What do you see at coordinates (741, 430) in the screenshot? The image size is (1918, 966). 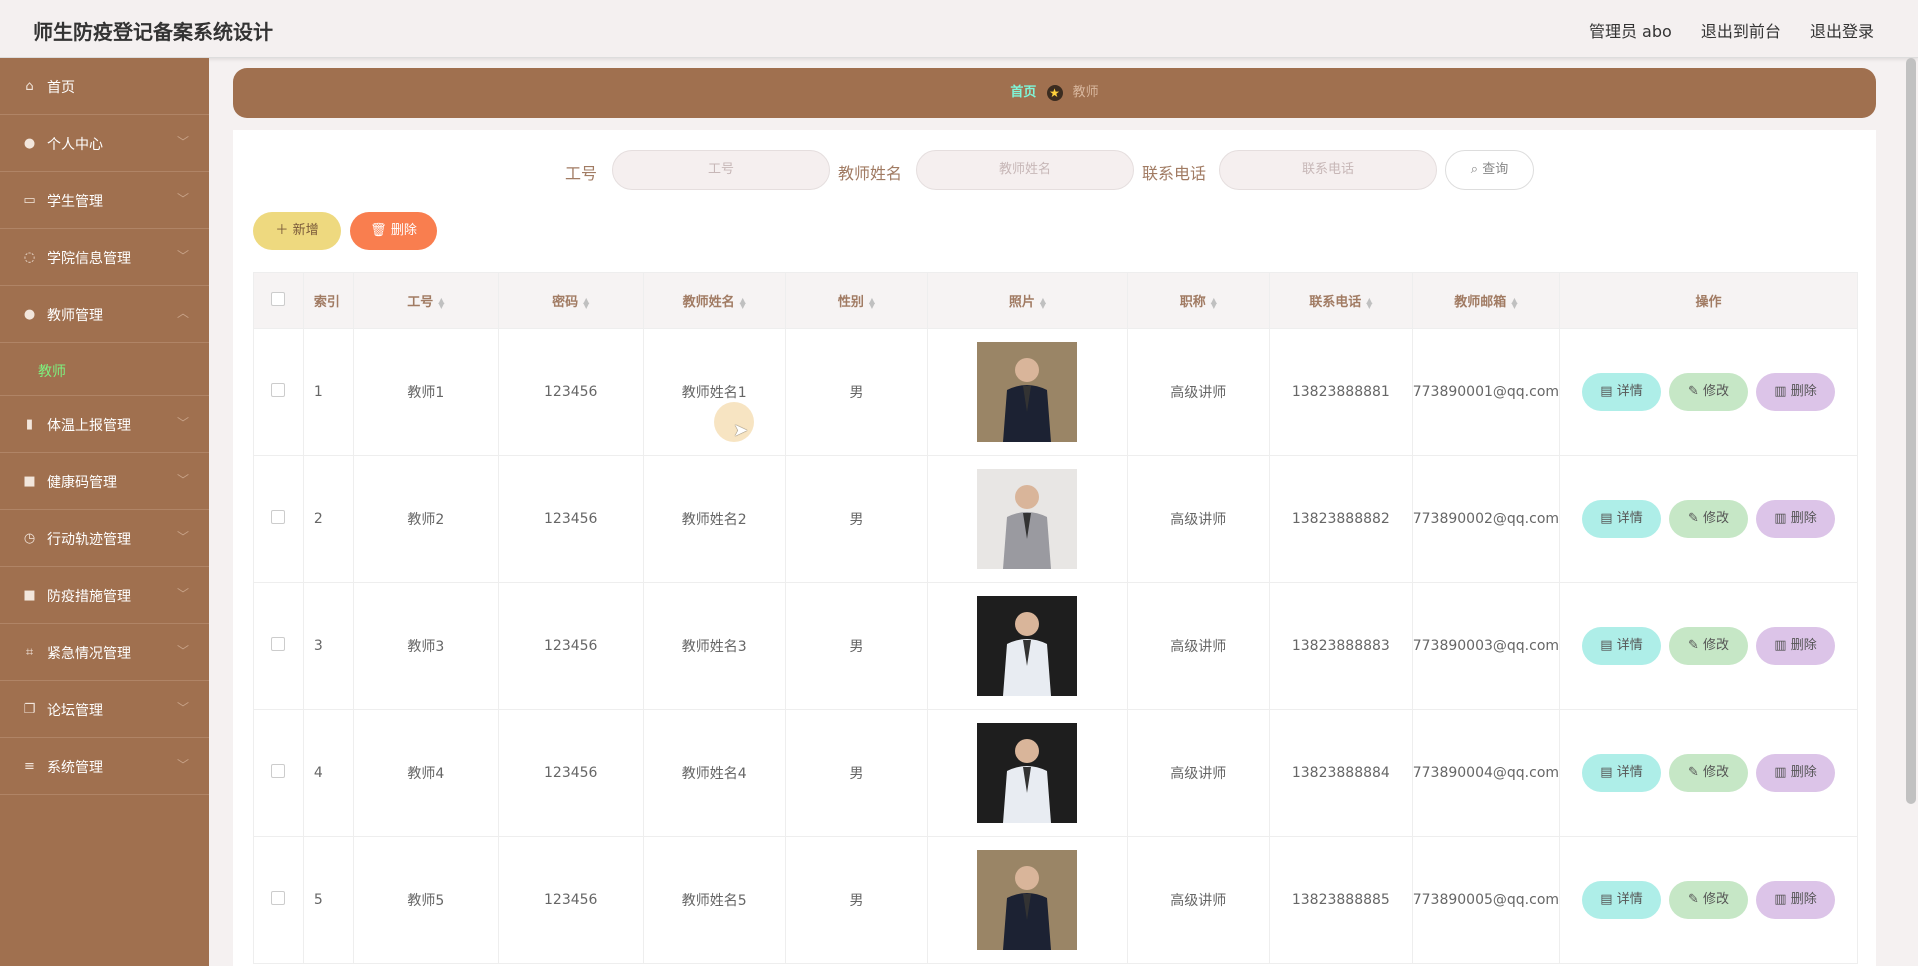 I see `mouse-cursor: ➤` at bounding box center [741, 430].